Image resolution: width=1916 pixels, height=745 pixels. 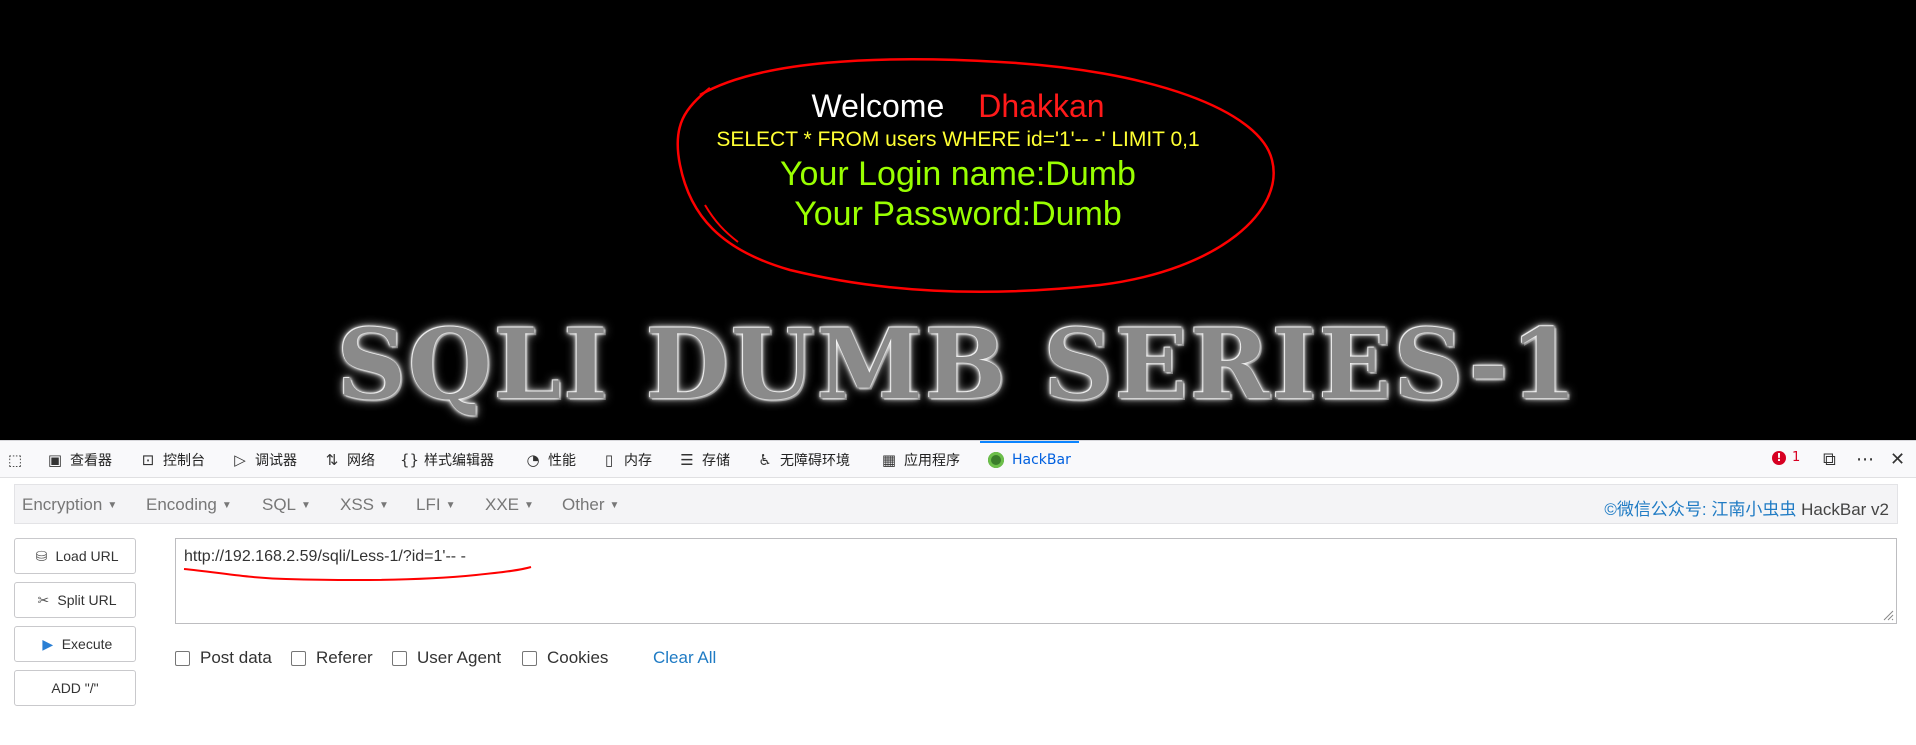 I want to click on red-underline-annotation, so click(x=357, y=573).